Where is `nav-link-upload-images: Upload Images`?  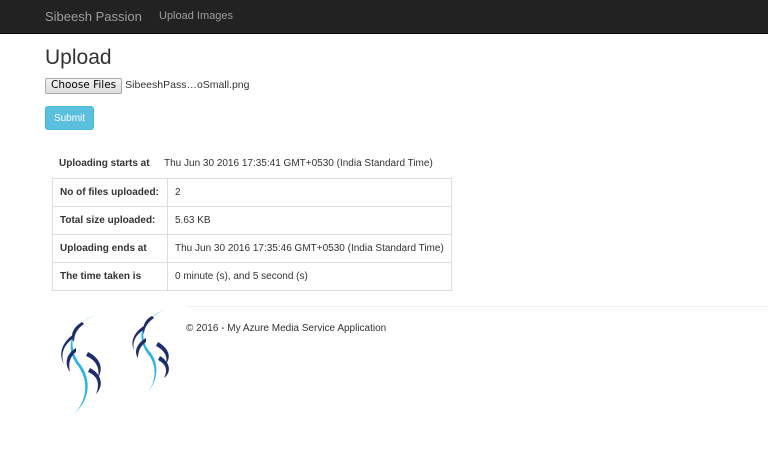 nav-link-upload-images: Upload Images is located at coordinates (196, 16).